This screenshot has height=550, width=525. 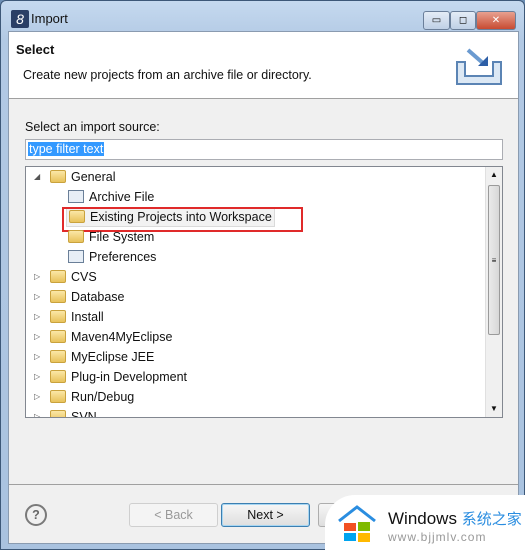 What do you see at coordinates (262, 20) in the screenshot?
I see `title-bar: 8 Import ▭ ◻ ✕` at bounding box center [262, 20].